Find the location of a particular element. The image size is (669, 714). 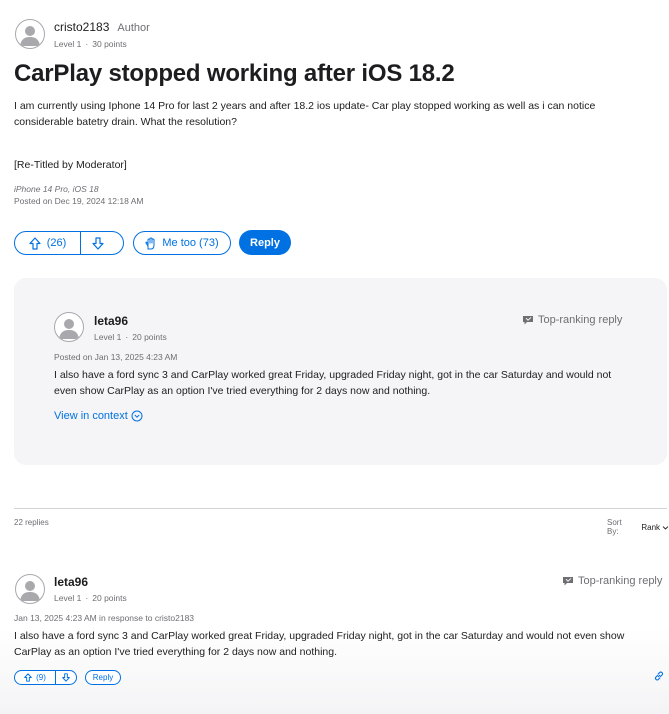

downvote-button is located at coordinates (98, 243).